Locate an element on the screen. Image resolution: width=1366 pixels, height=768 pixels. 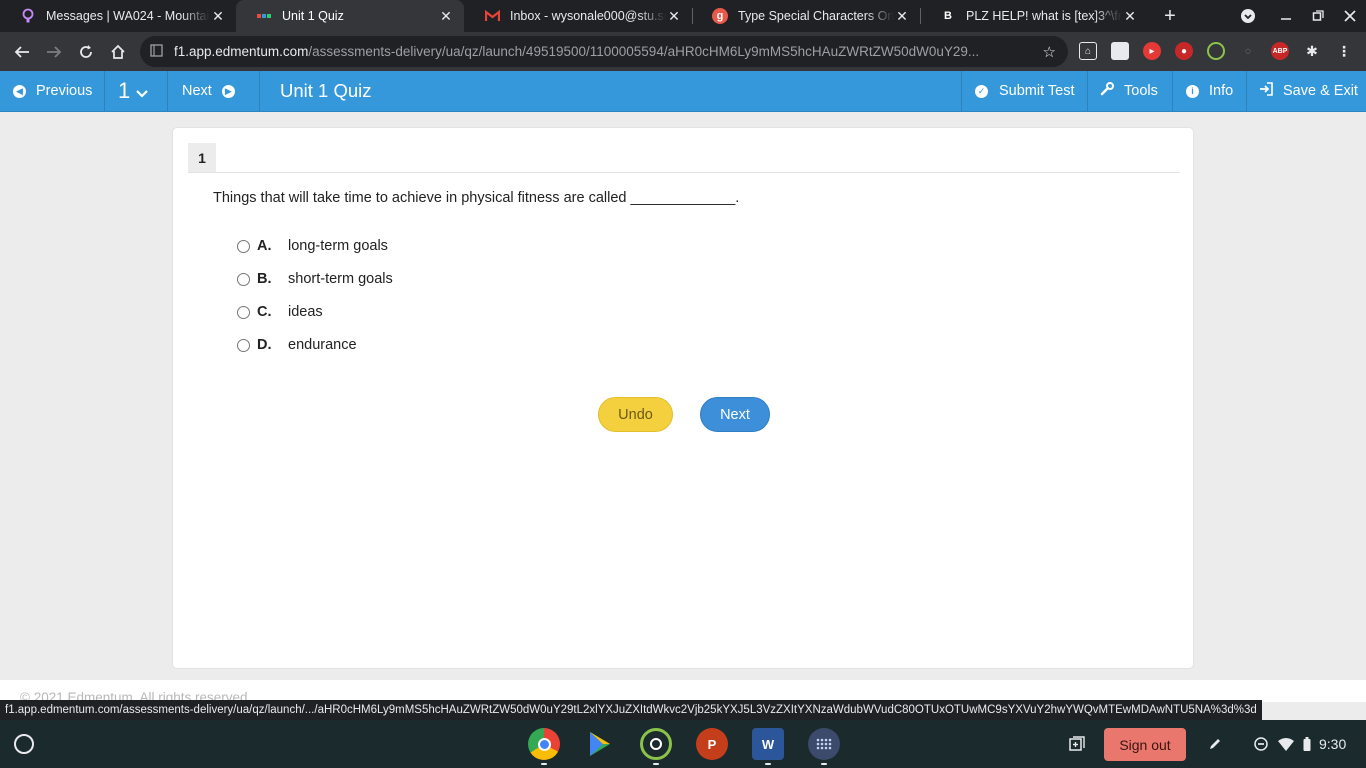
tools-button: Tools is located at coordinates (1129, 91).